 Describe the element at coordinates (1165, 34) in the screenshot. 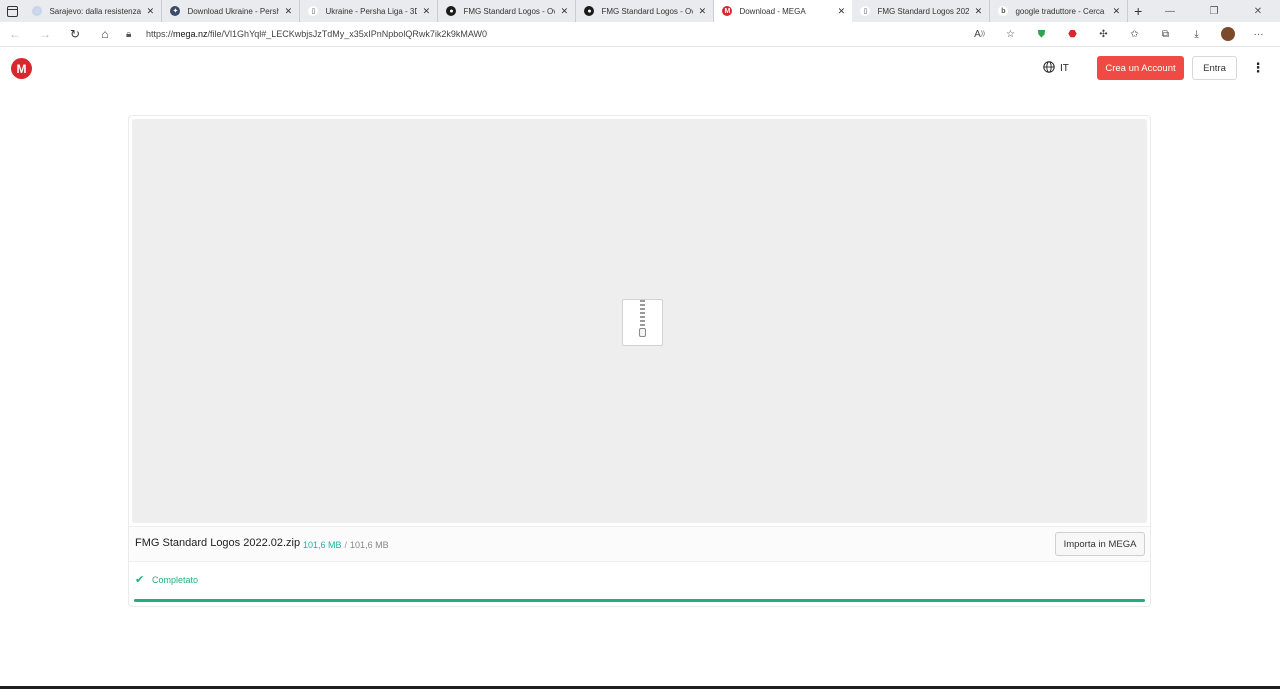

I see `collections-icon: ⧉` at that location.